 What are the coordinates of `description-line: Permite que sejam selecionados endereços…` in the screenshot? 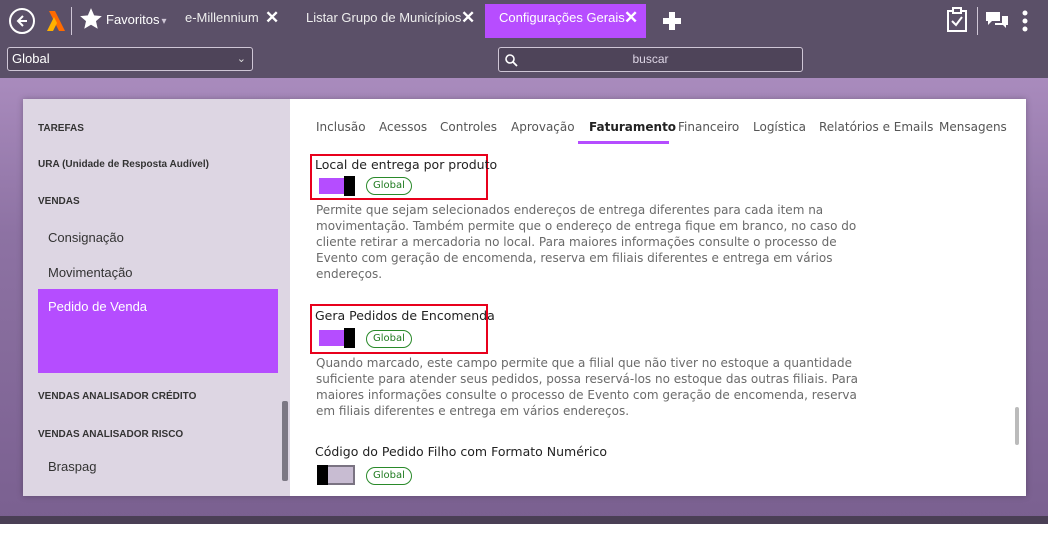 It's located at (570, 210).